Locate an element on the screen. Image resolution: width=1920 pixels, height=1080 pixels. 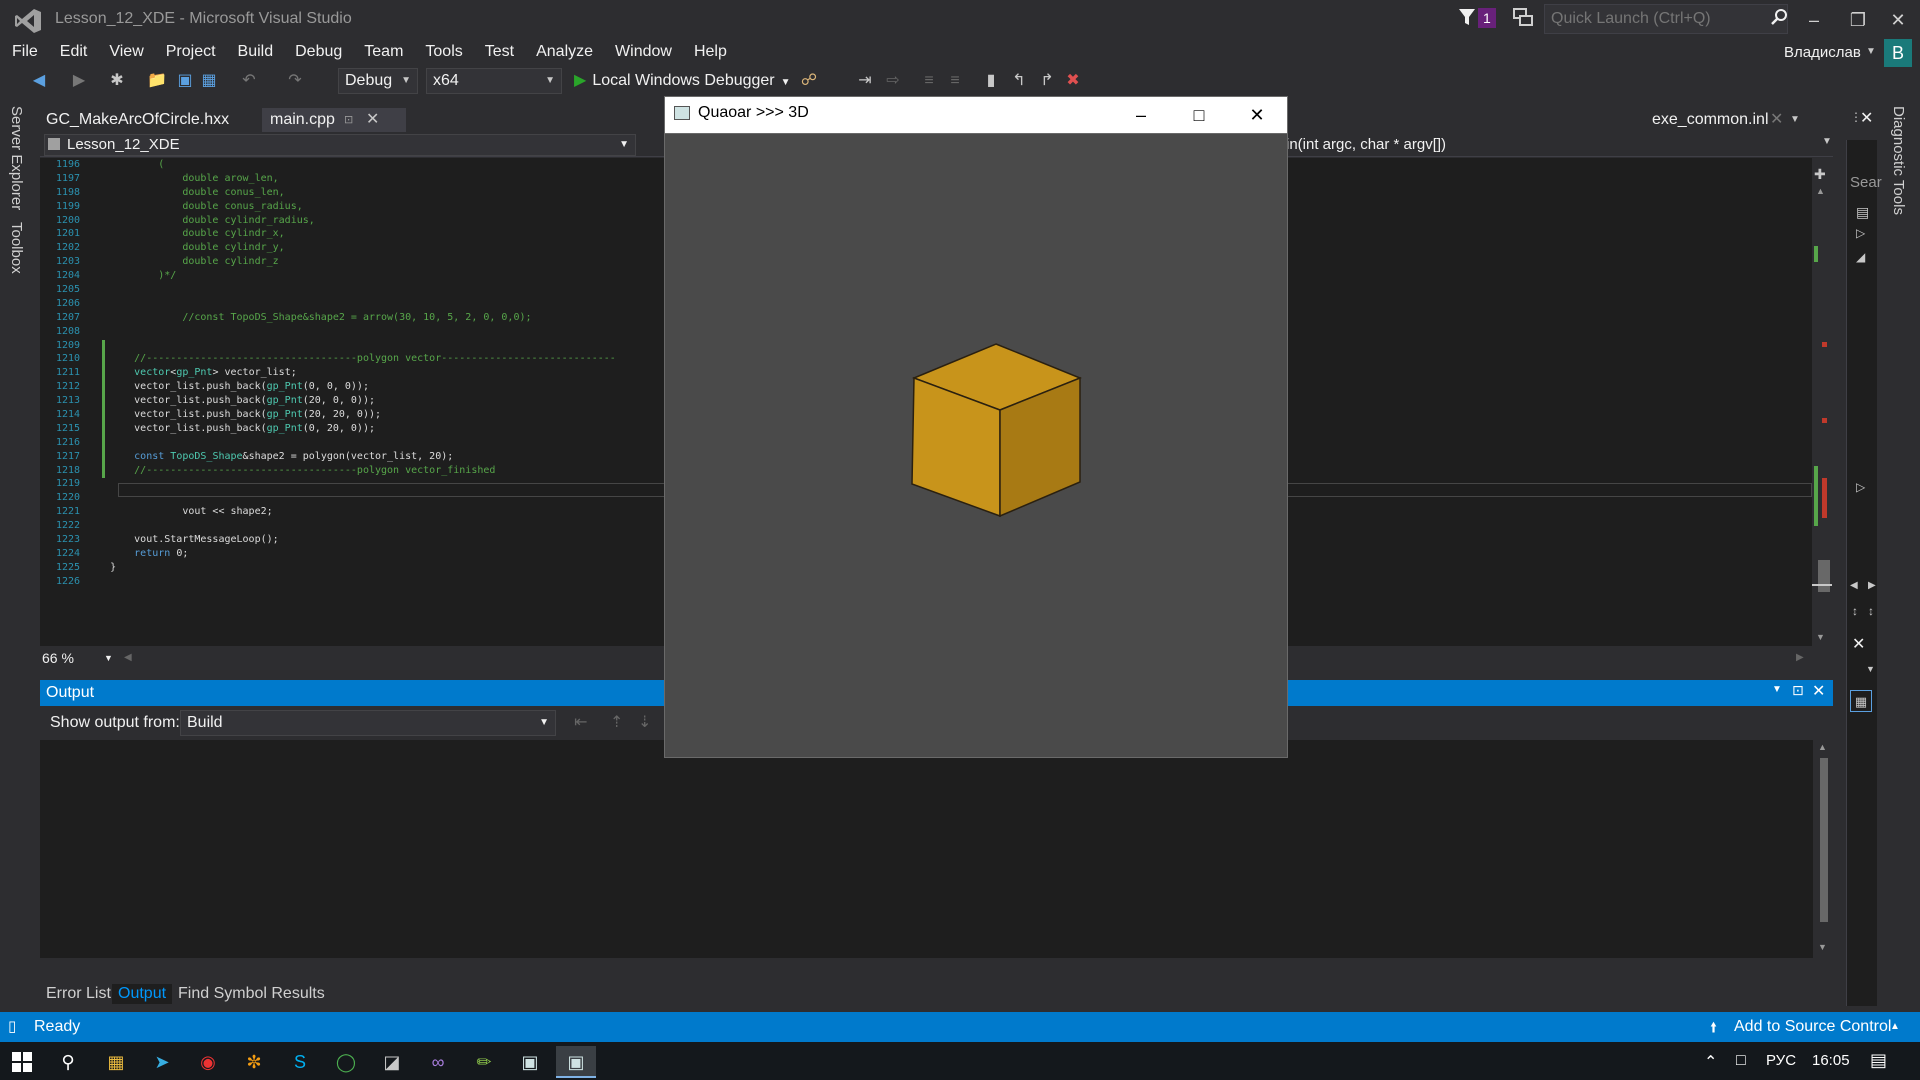
start-debugger-button: ▶ Local Windows Debugger ▼ is located at coordinates (682, 81).